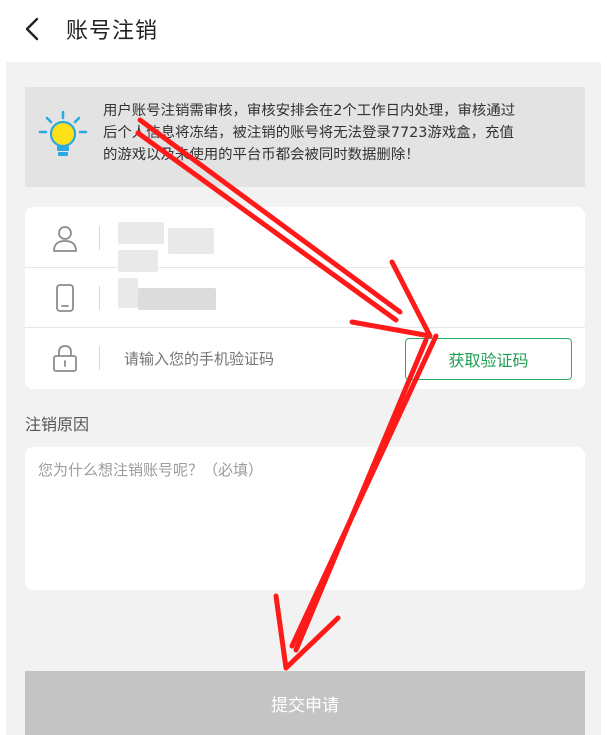 The height and width of the screenshot is (735, 607). I want to click on verification-code-input, so click(254, 359).